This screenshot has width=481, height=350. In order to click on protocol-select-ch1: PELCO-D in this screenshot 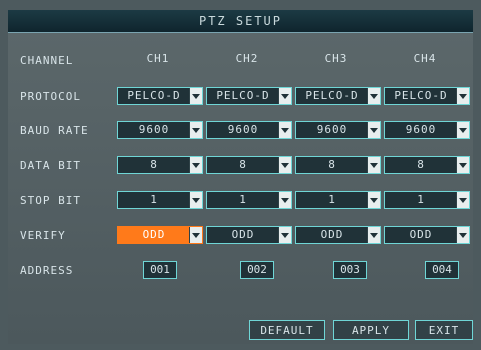, I will do `click(160, 96)`.